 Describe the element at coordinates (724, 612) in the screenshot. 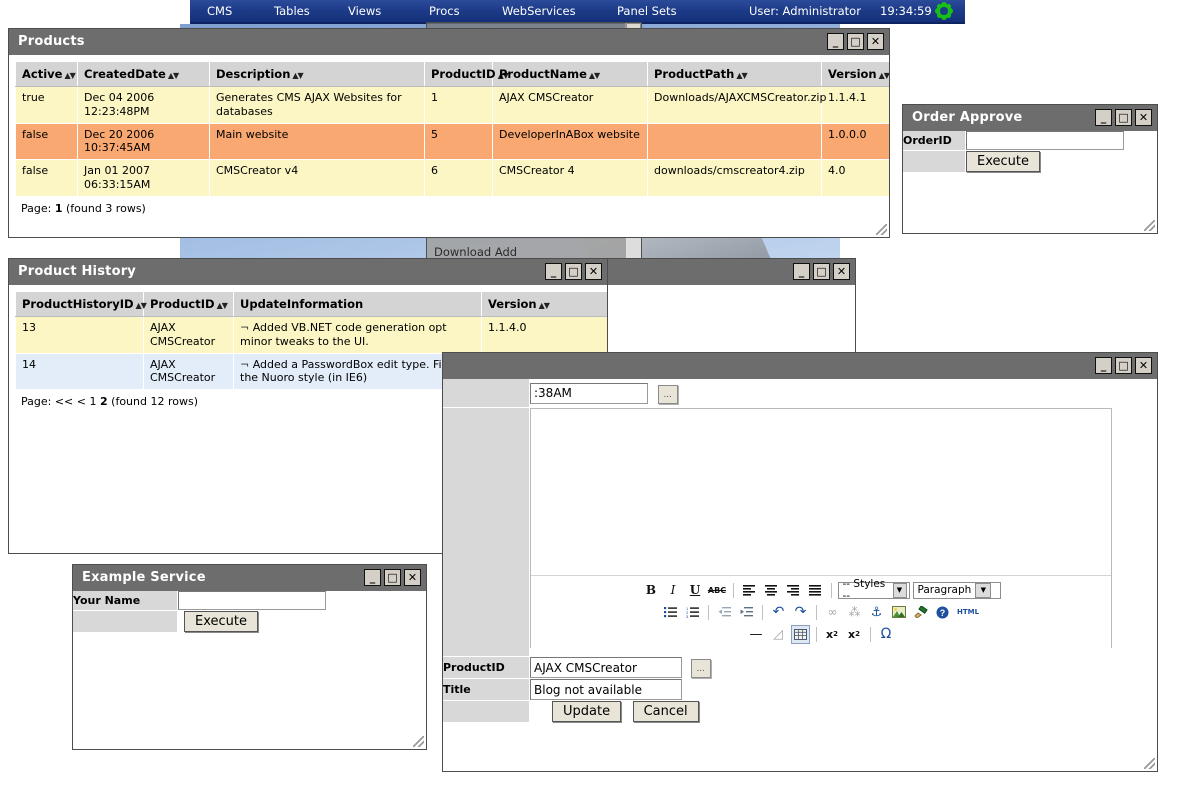

I see `outdent-icon` at that location.